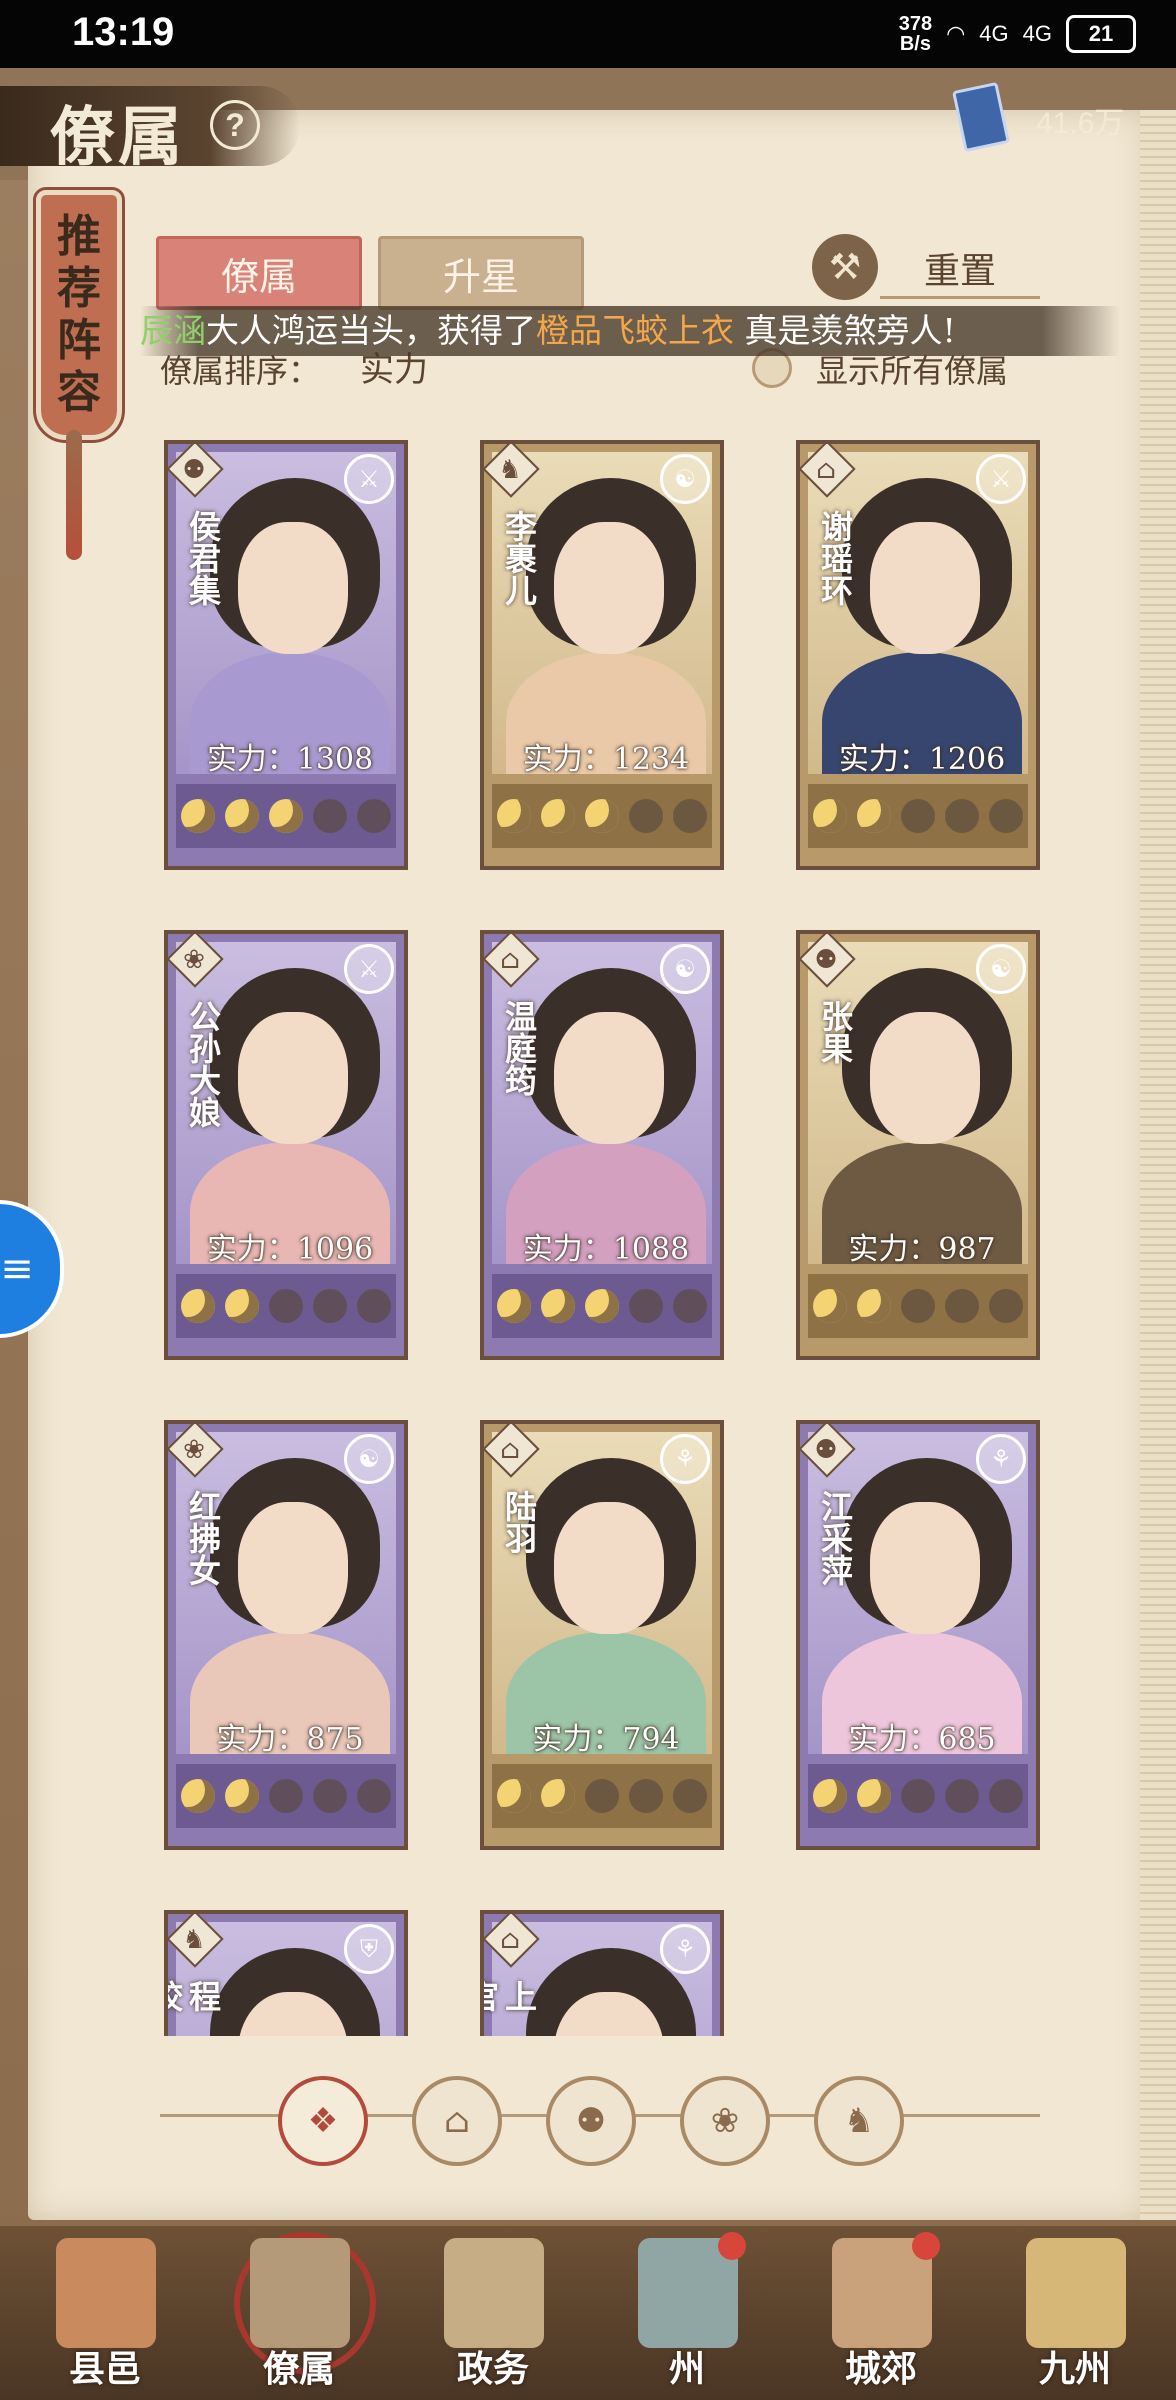 The height and width of the screenshot is (2400, 1176). I want to click on reset-button: 重置, so click(960, 269).